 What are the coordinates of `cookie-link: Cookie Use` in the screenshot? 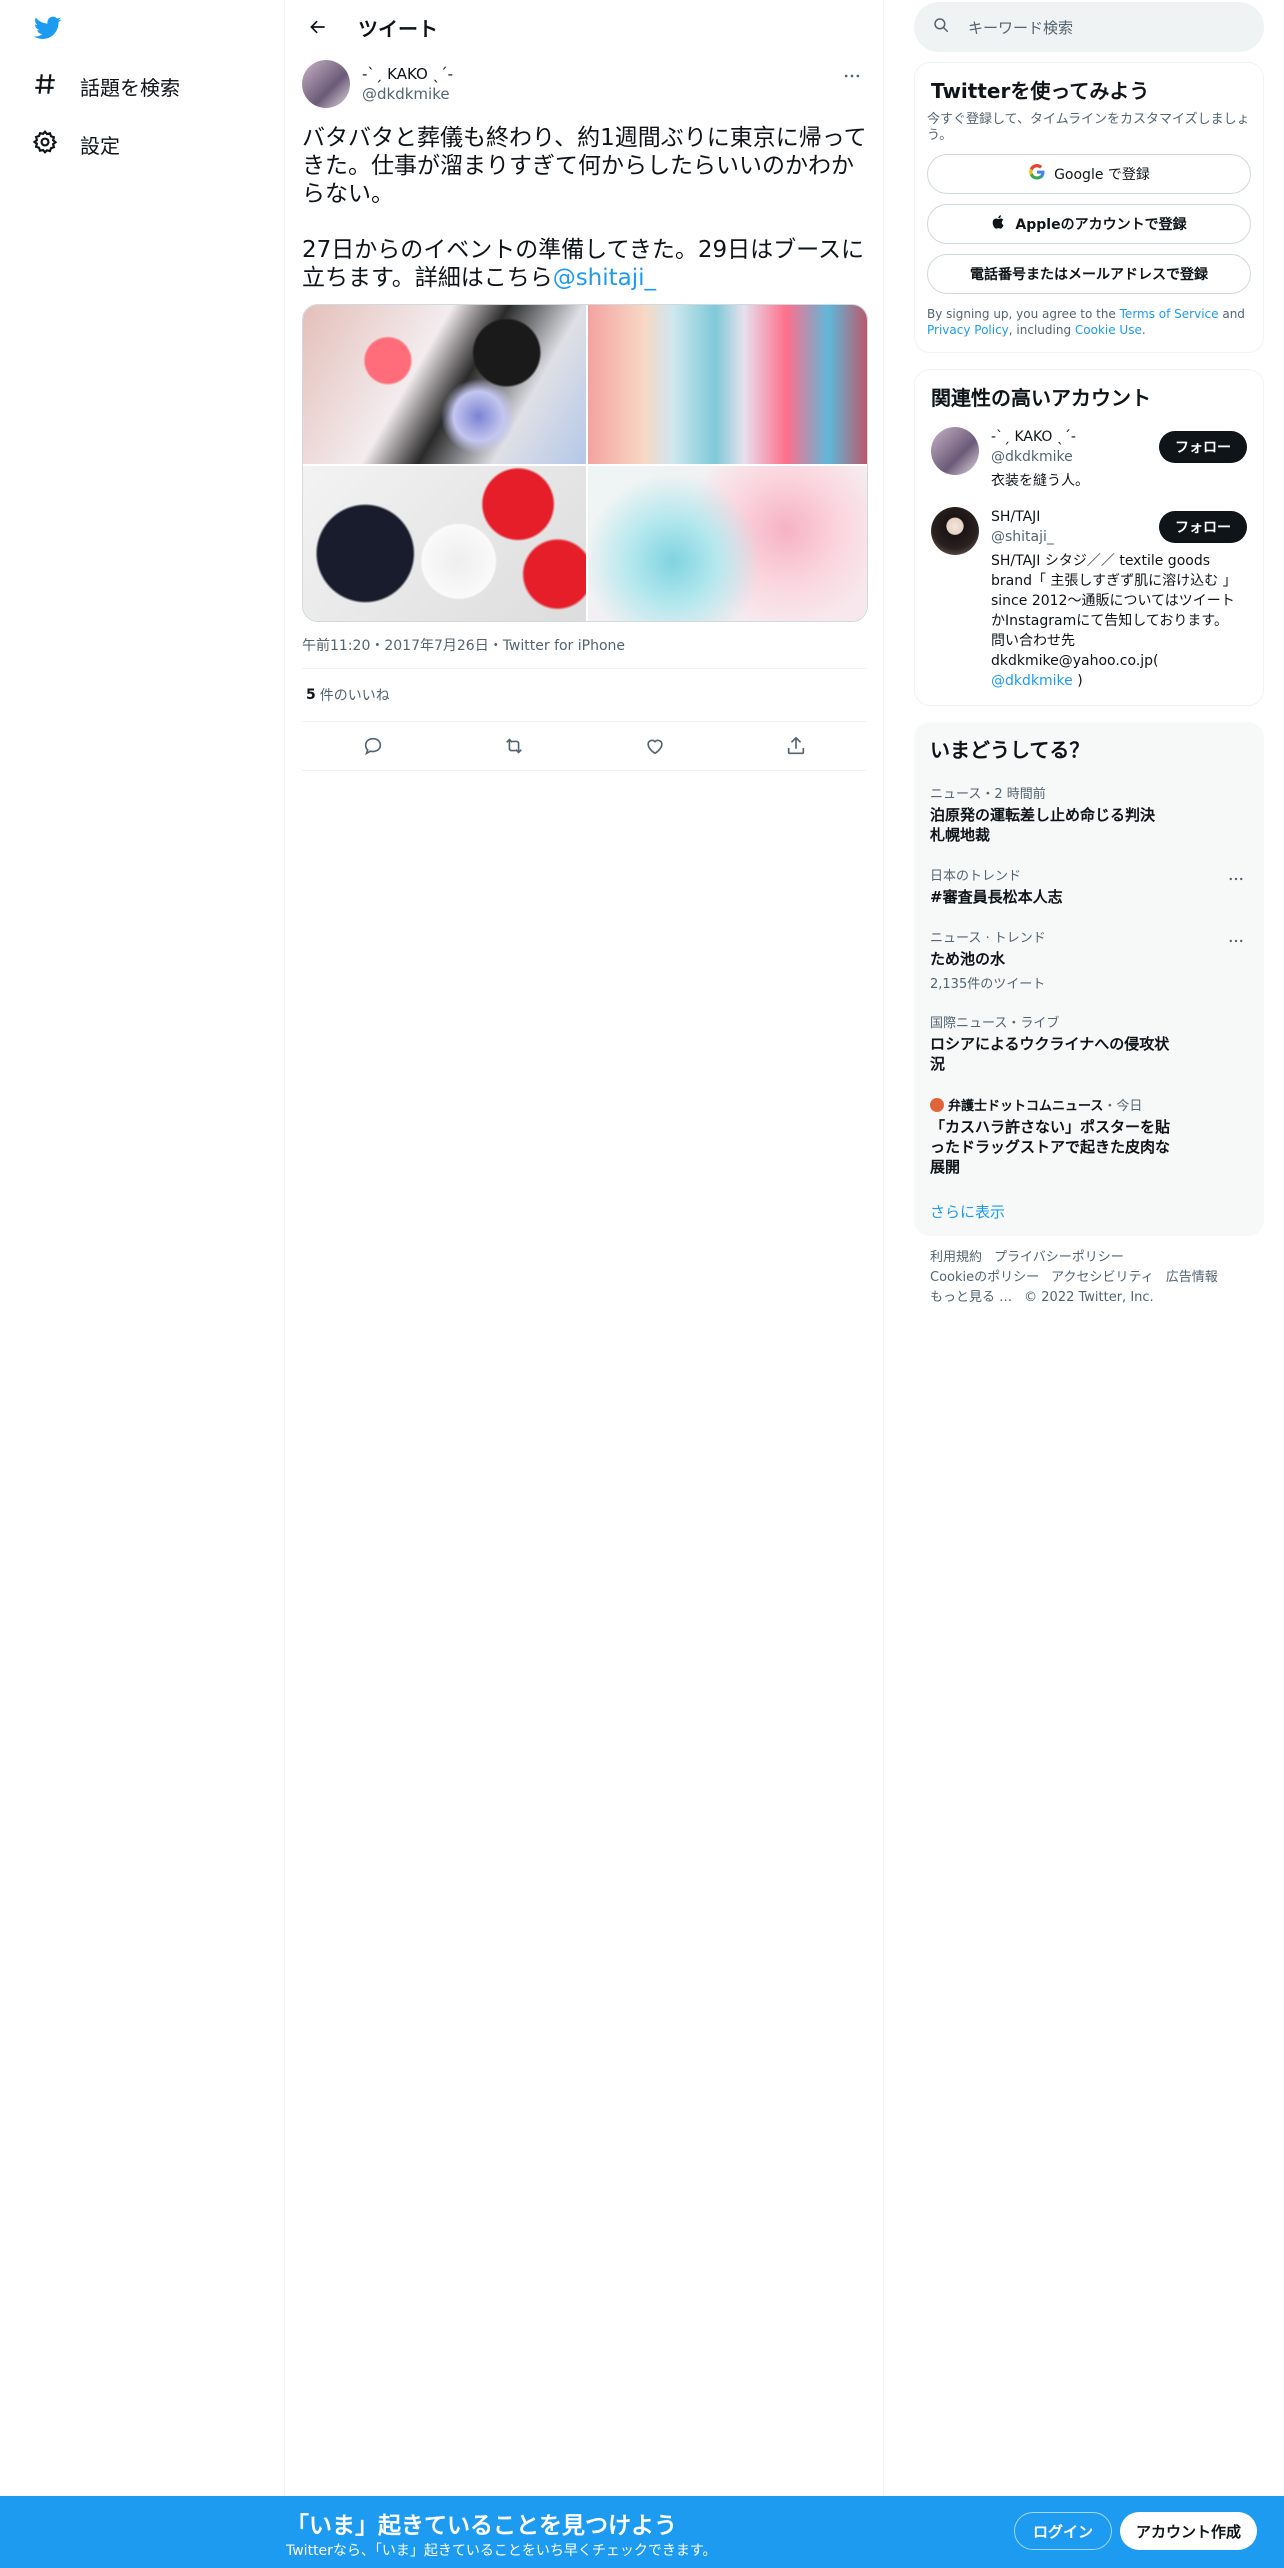 It's located at (1108, 330).